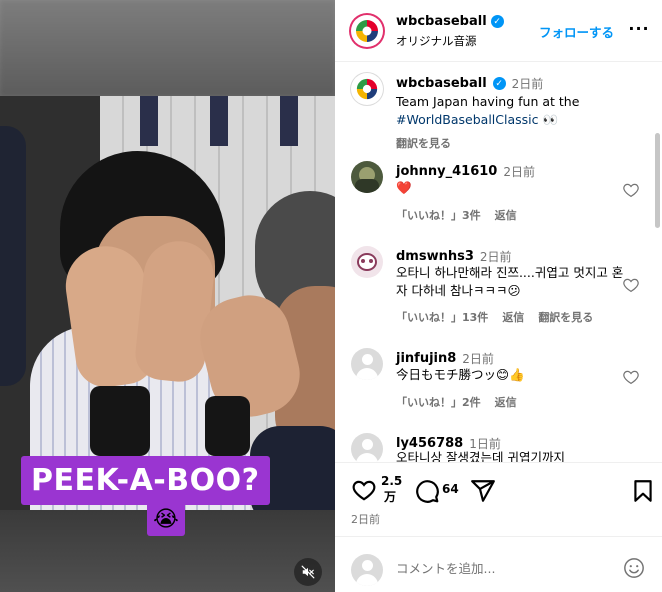 The width and height of the screenshot is (662, 592). I want to click on video-background-blur, so click(167, 48).